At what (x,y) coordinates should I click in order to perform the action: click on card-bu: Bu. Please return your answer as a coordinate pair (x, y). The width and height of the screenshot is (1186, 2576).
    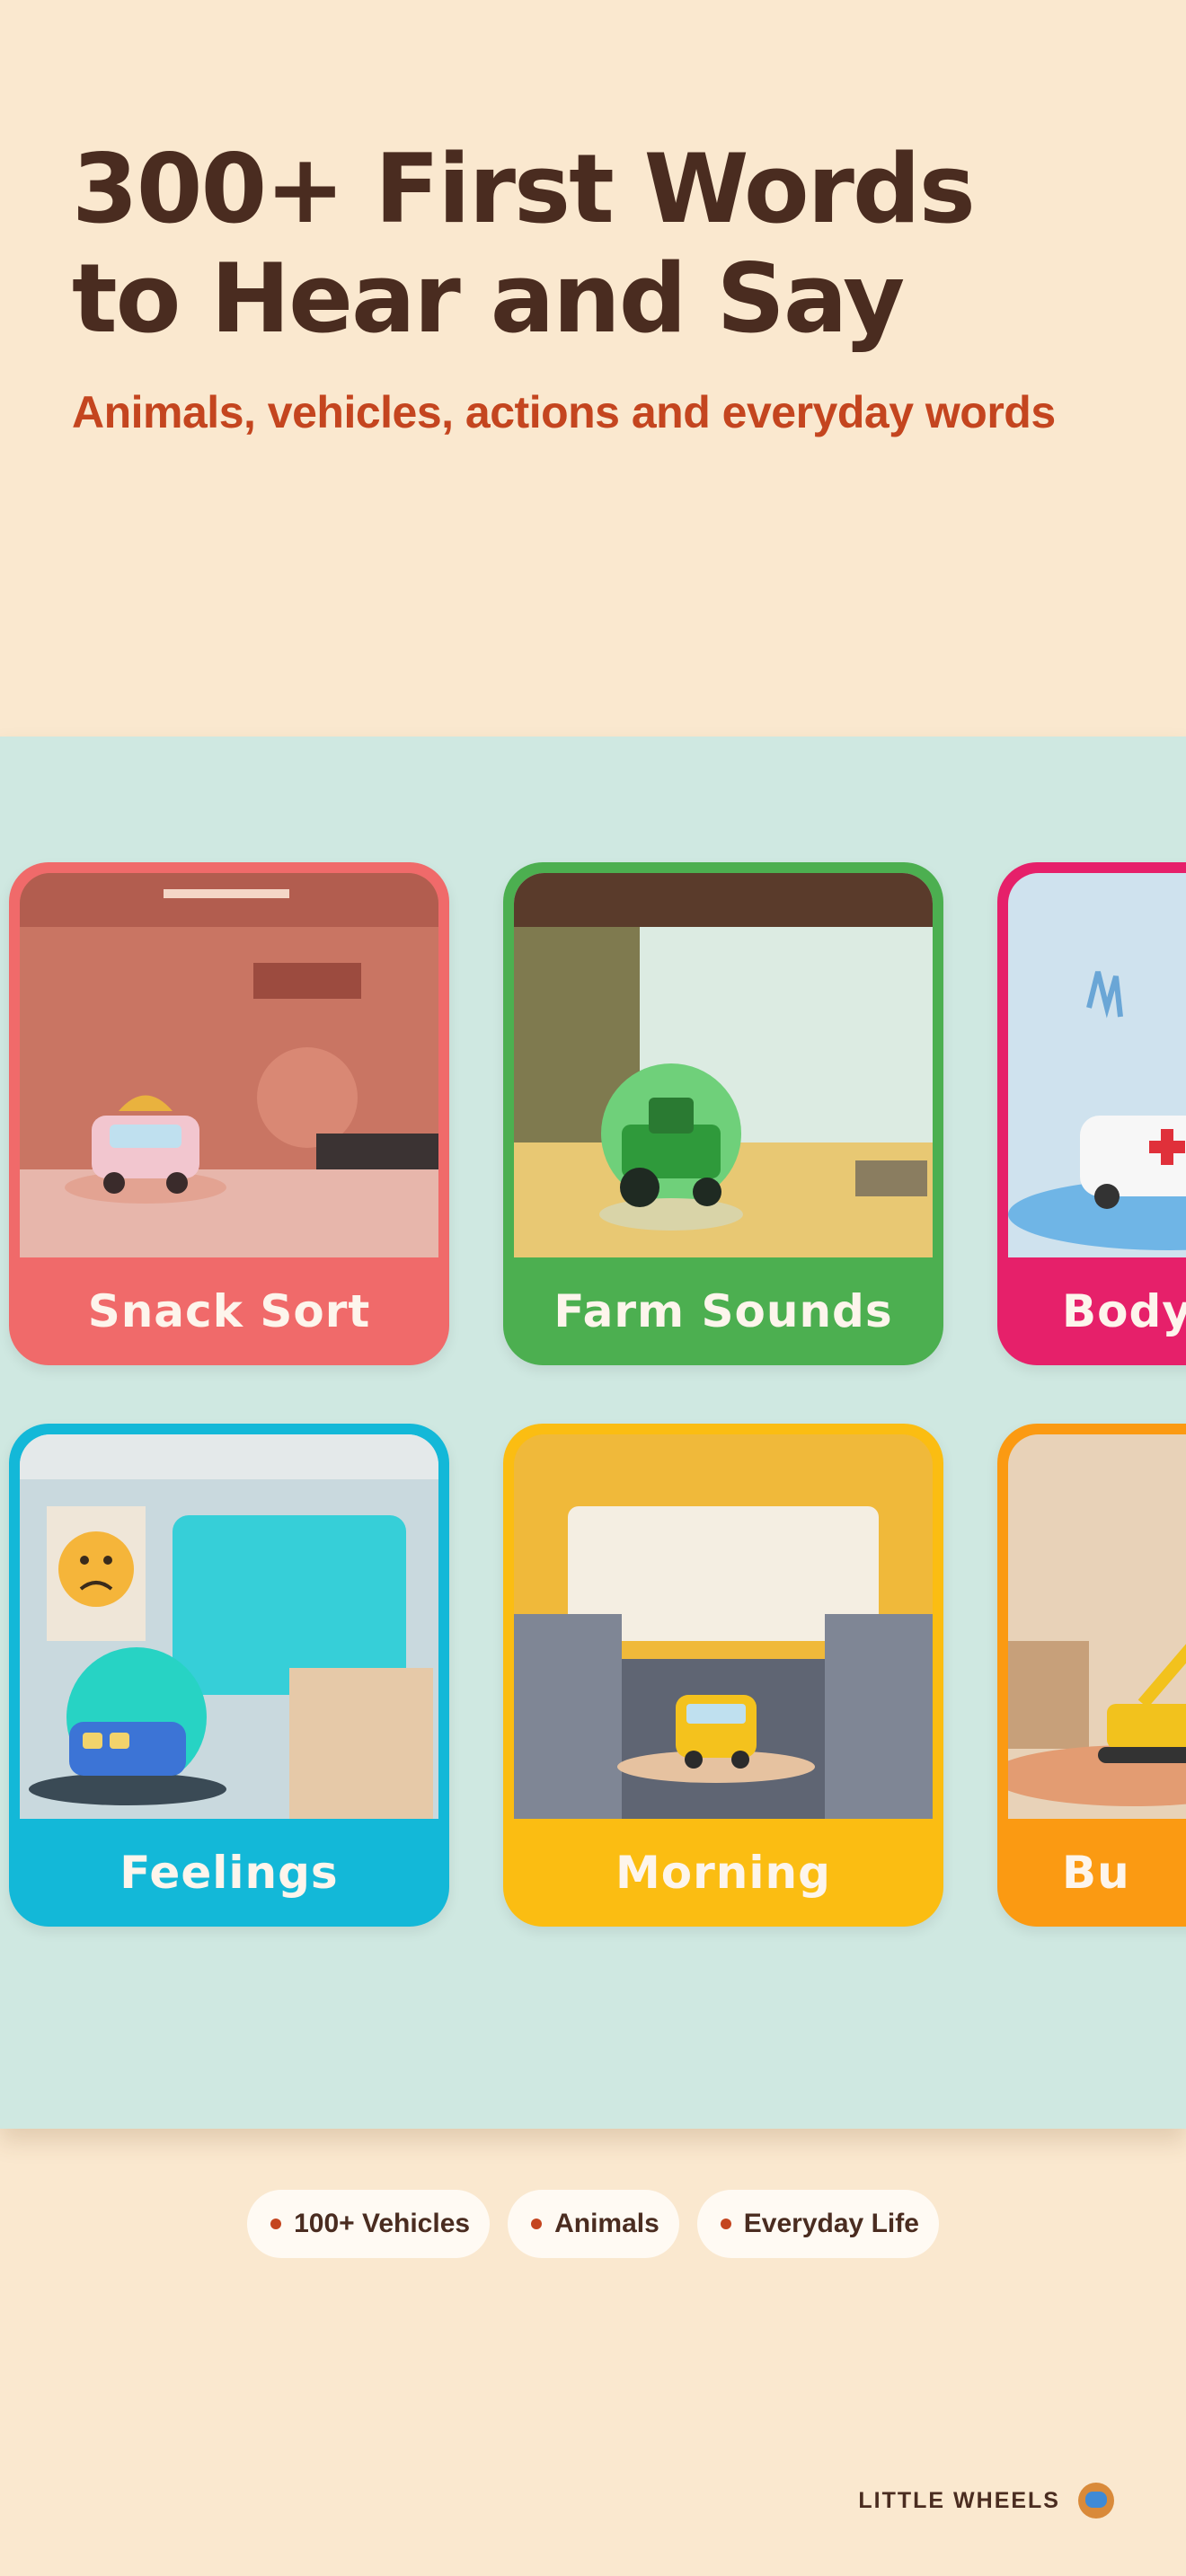
    Looking at the image, I should click on (1091, 1675).